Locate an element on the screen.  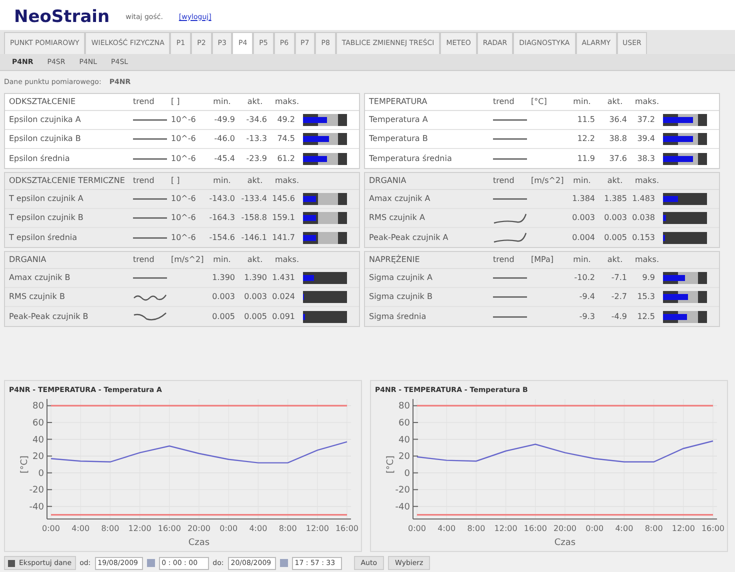
panel-title: DRGANIA is located at coordinates (388, 181).